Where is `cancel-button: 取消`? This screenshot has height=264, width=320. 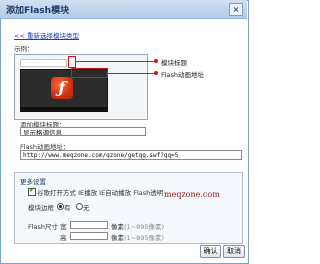 cancel-button: 取消 is located at coordinates (234, 251).